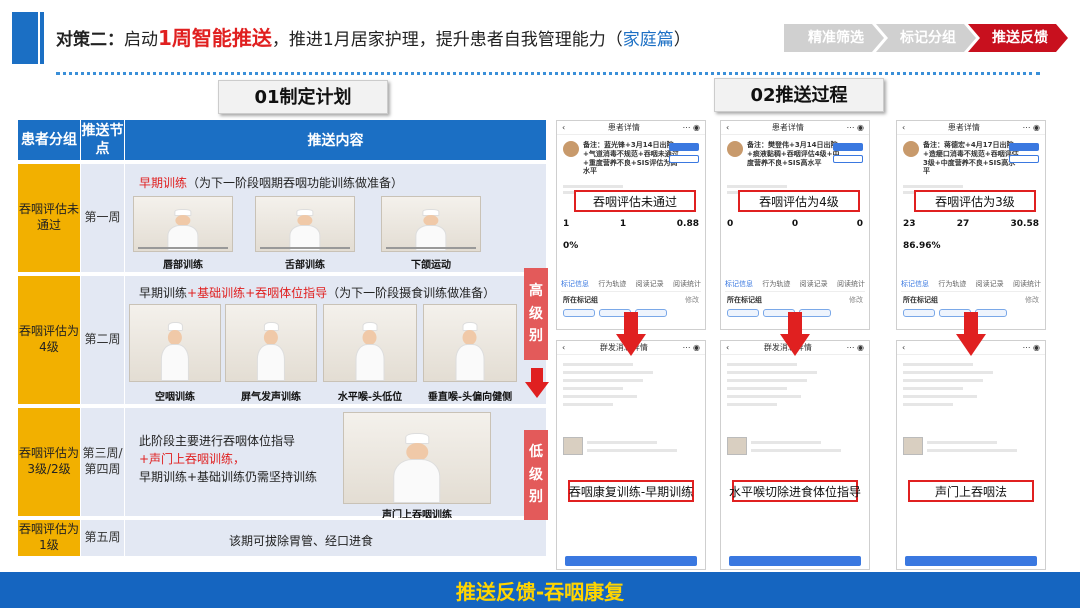 The height and width of the screenshot is (608, 1080). What do you see at coordinates (536, 475) in the screenshot?
I see `low-level-tag: 低级别` at bounding box center [536, 475].